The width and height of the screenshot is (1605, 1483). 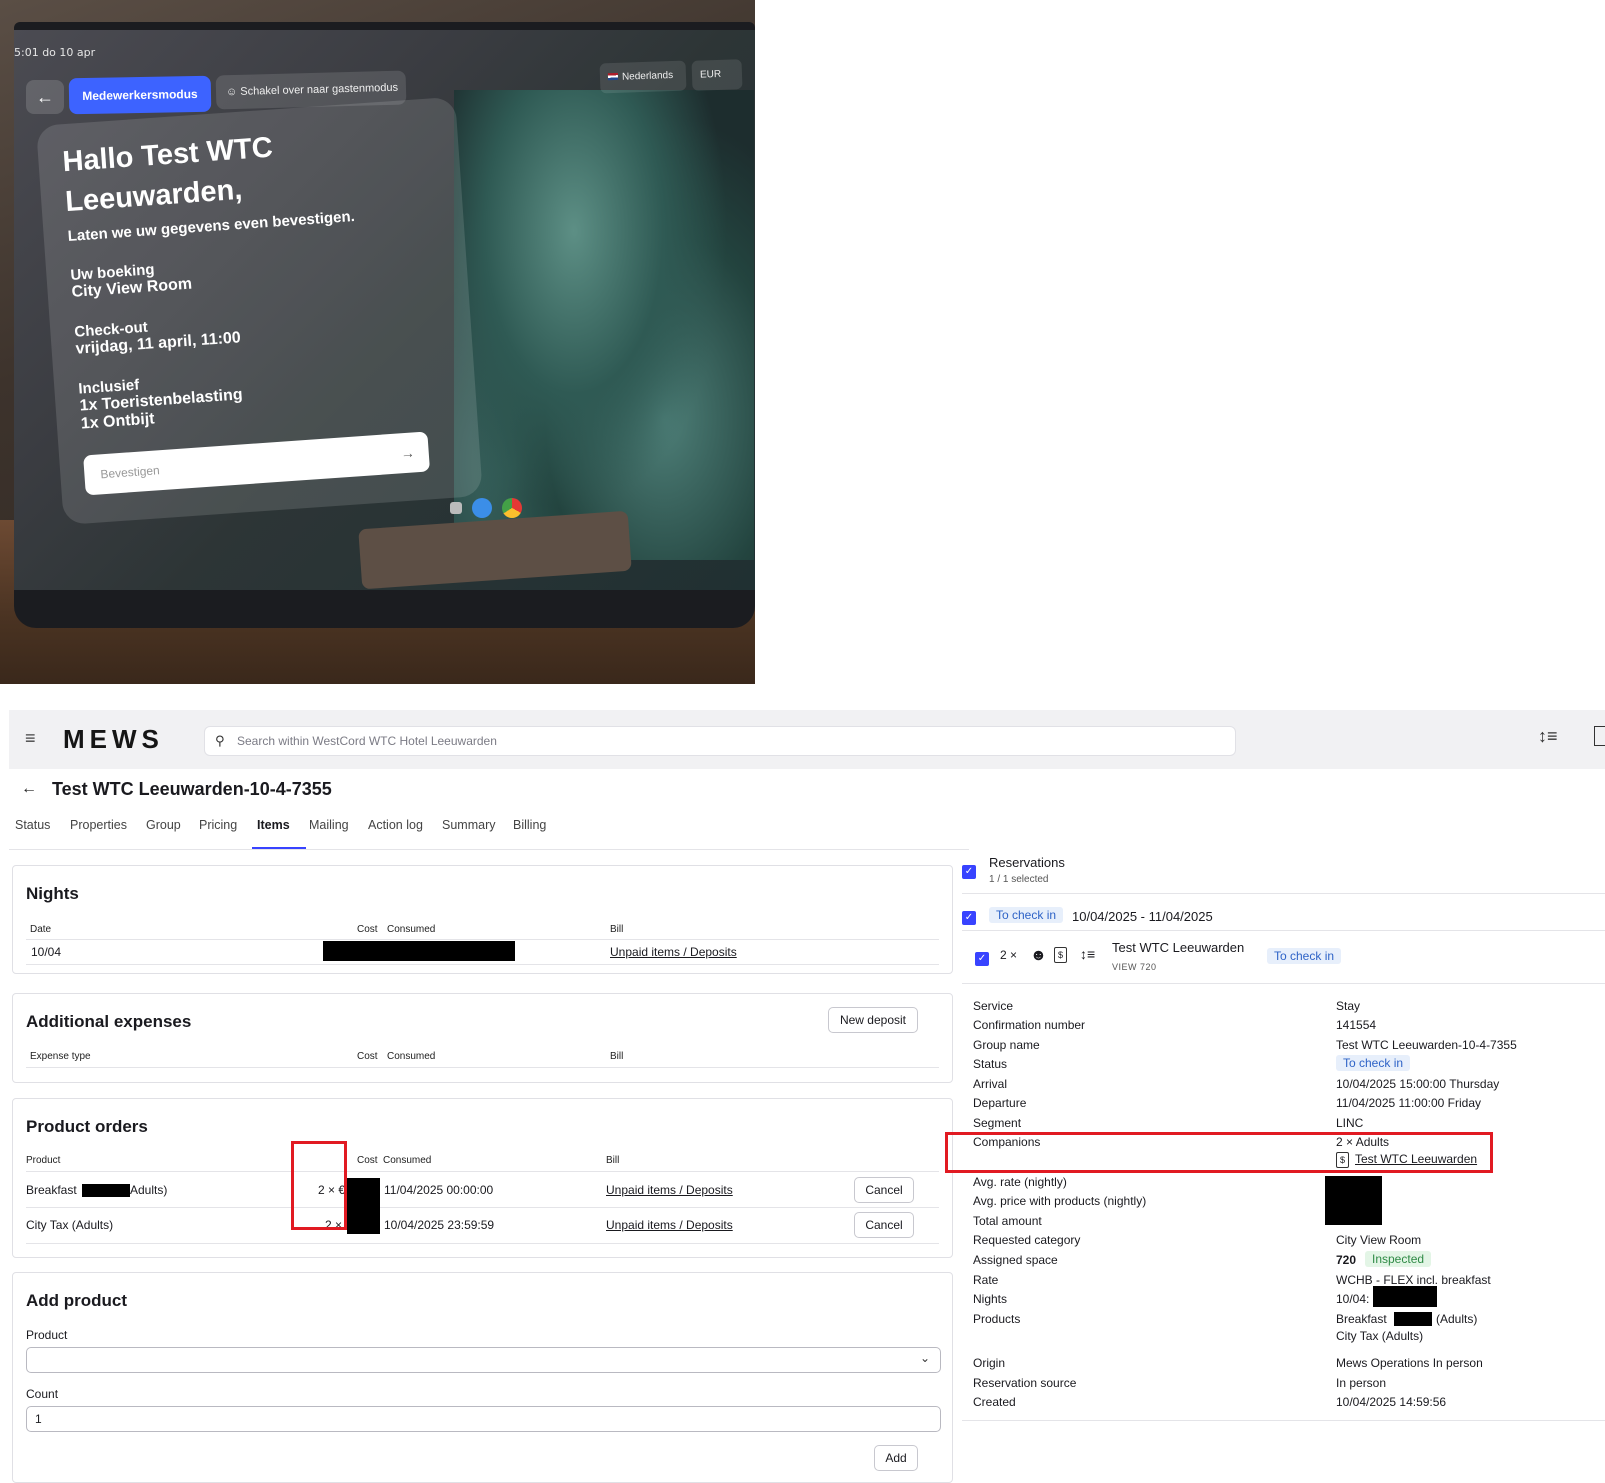 What do you see at coordinates (1391, 1402) in the screenshot?
I see `created-value: 10/04/2025 14:59:56` at bounding box center [1391, 1402].